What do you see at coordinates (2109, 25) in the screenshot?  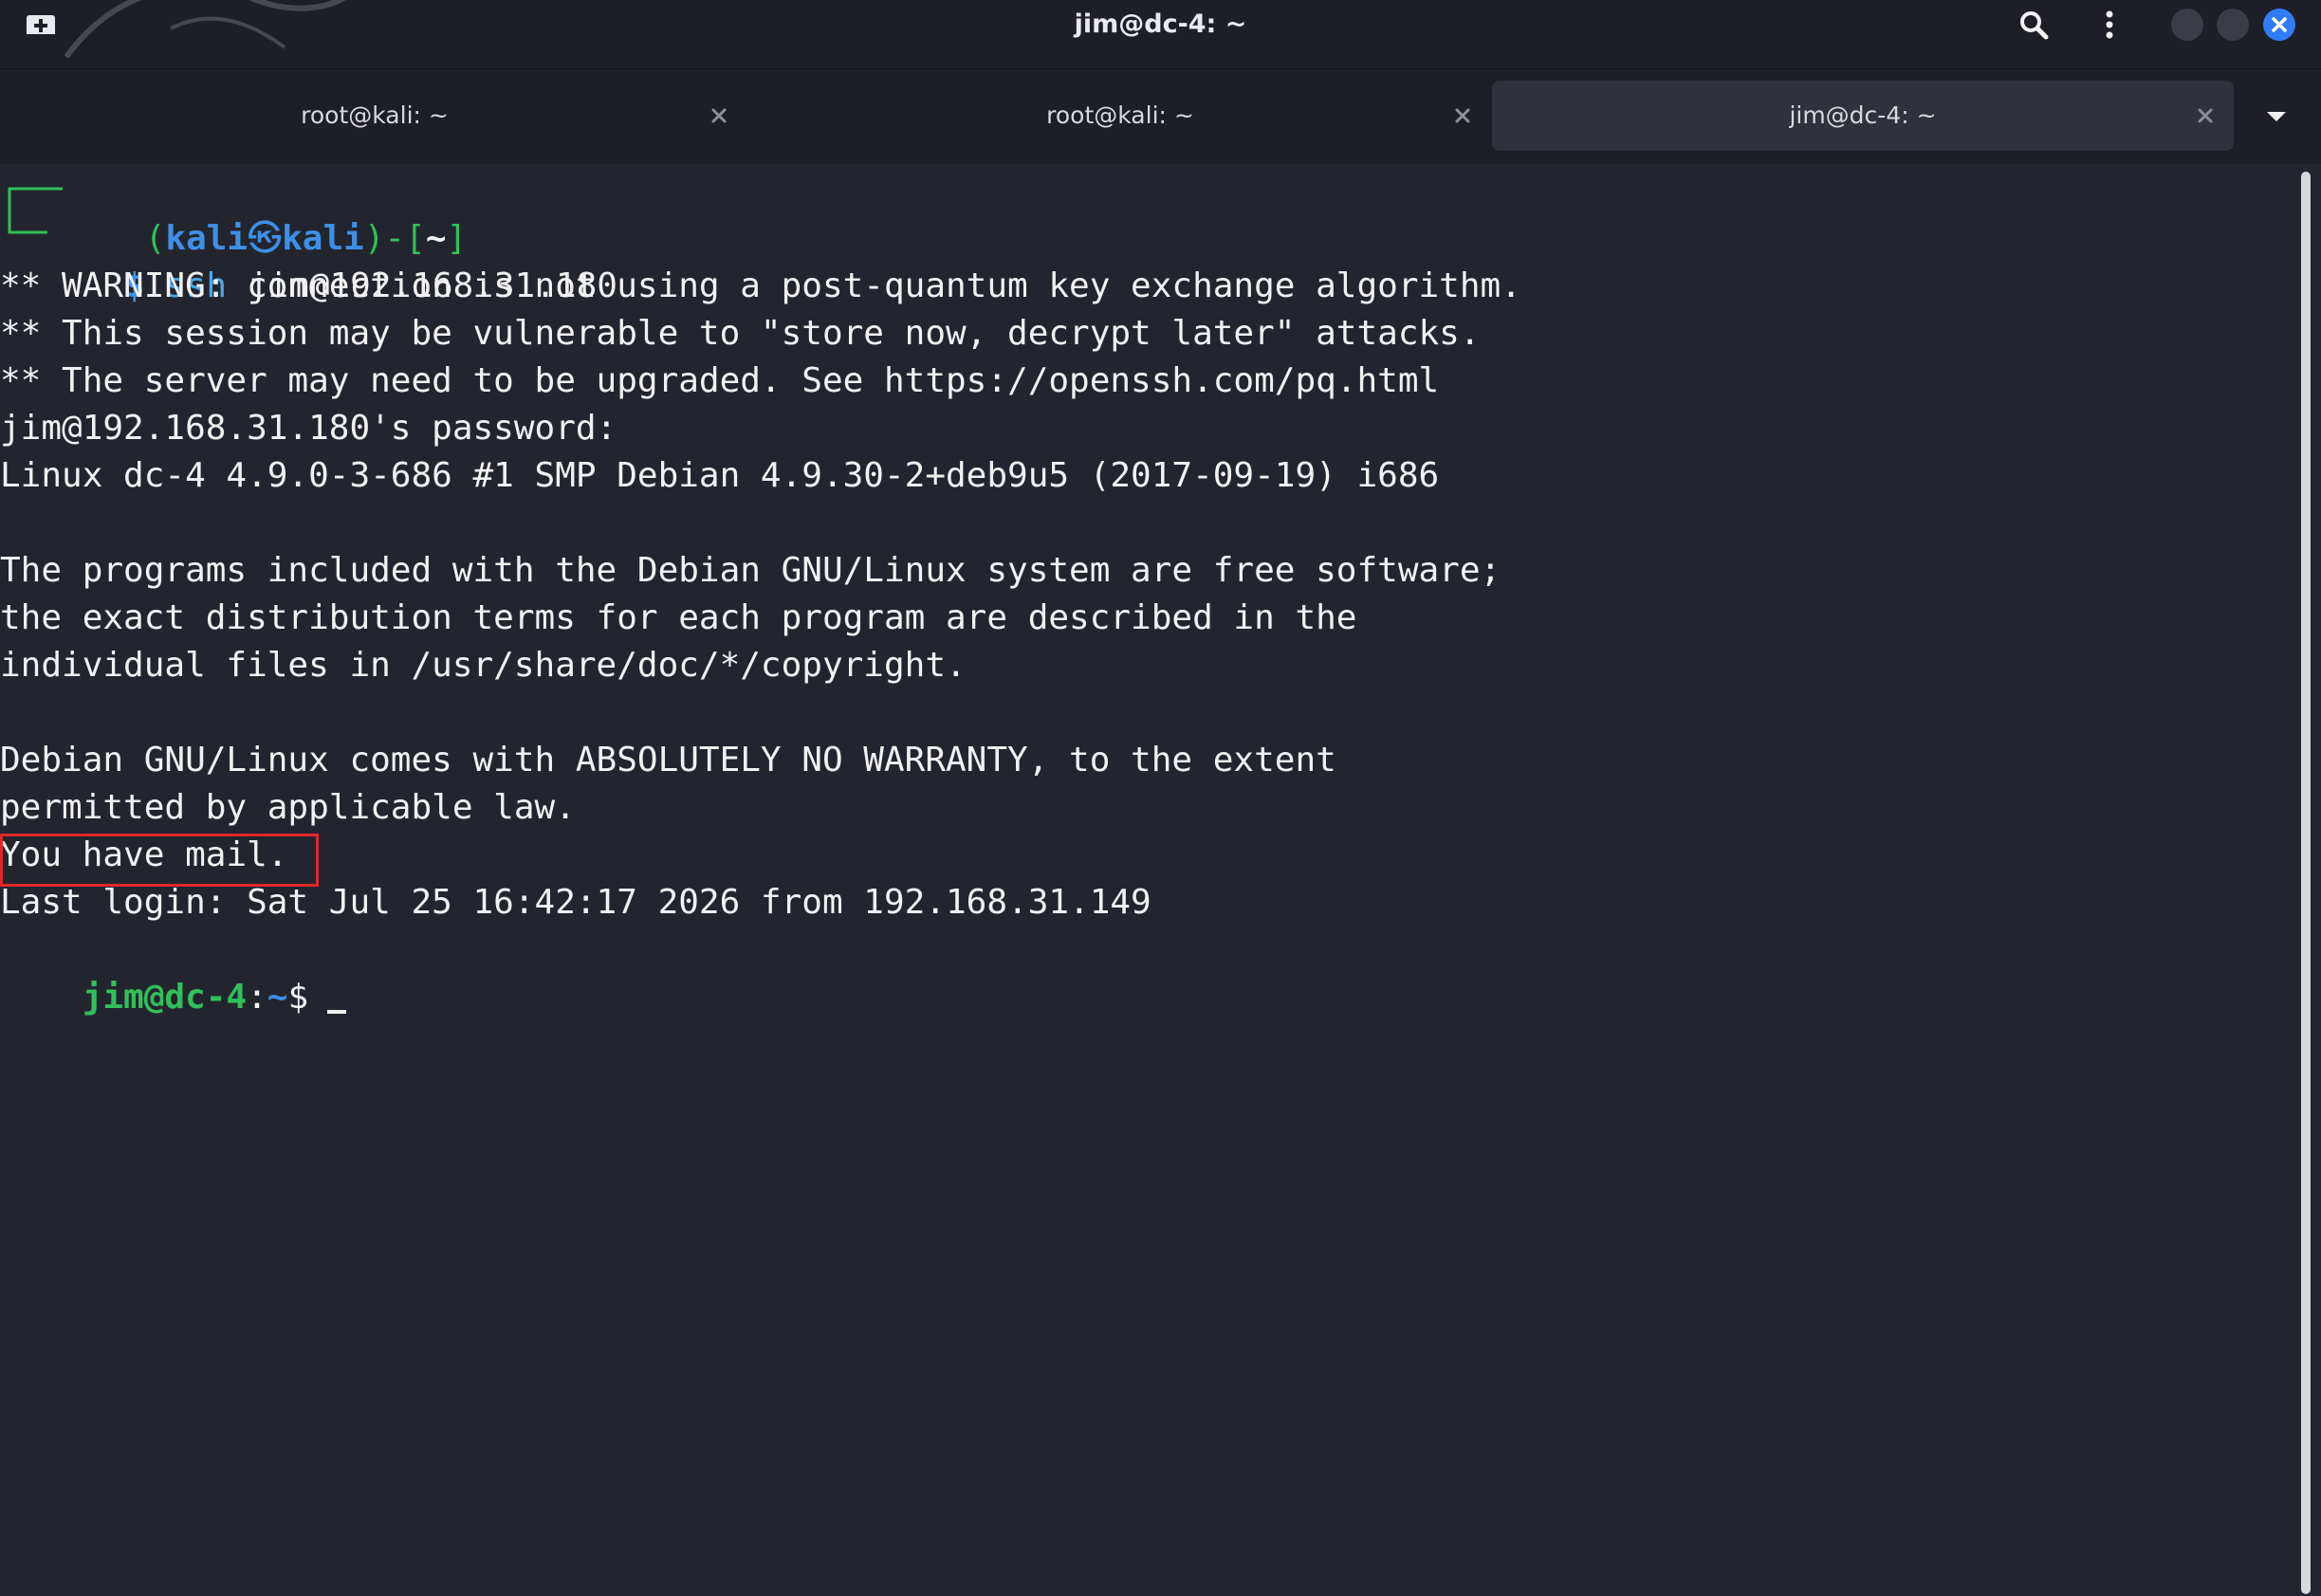 I see `kebab-menu-icon` at bounding box center [2109, 25].